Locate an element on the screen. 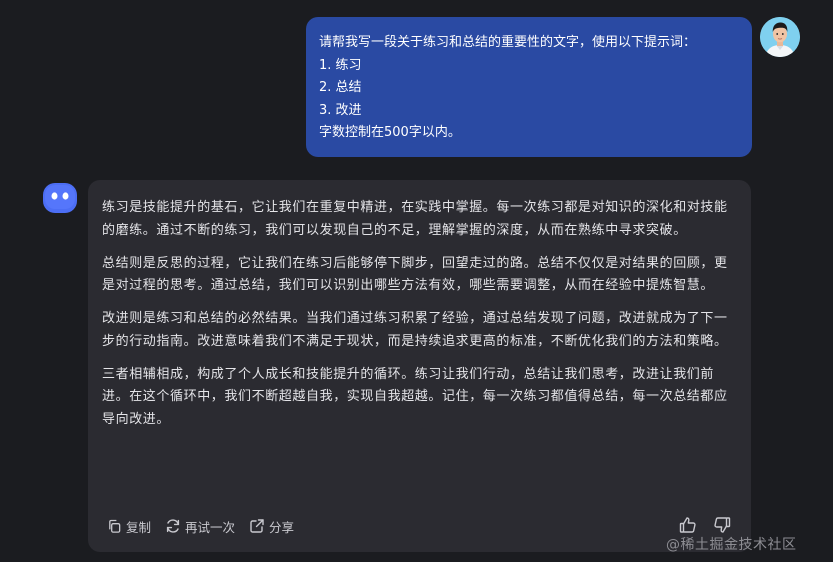 This screenshot has height=562, width=833. share-label: 分享 is located at coordinates (282, 527).